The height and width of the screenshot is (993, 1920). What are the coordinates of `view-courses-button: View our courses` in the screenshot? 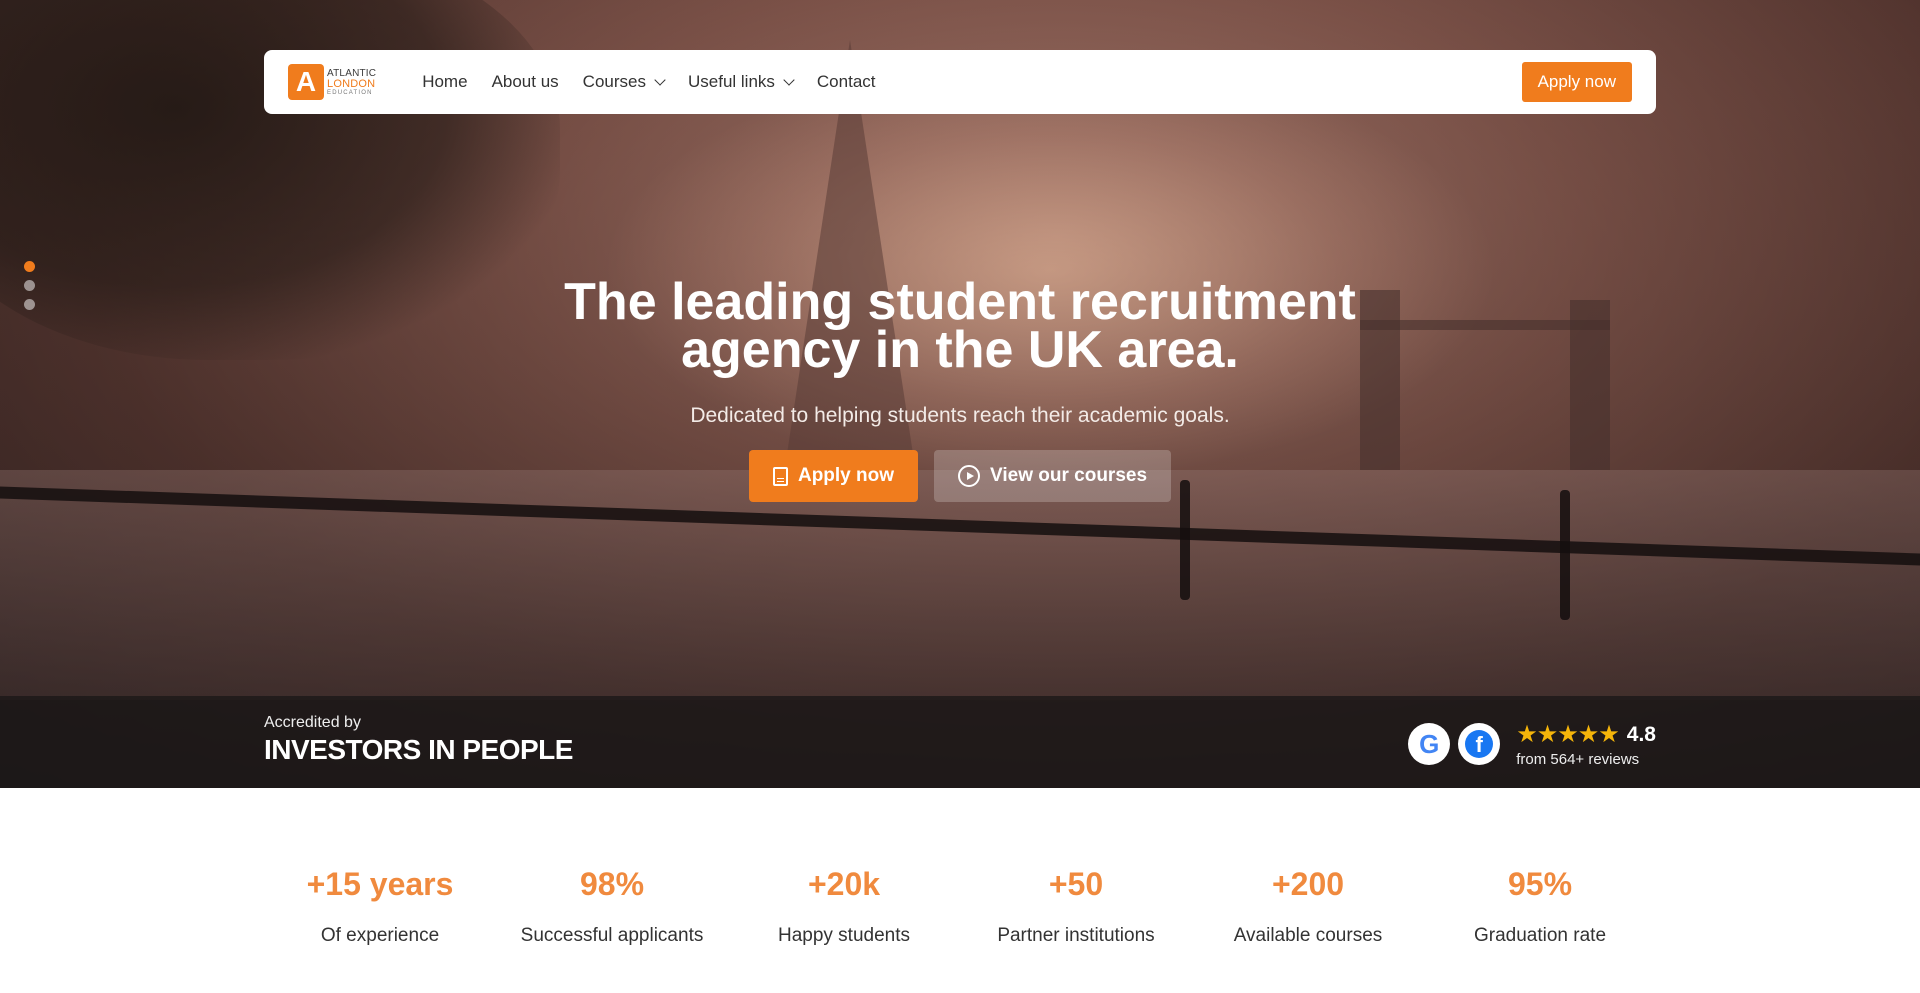 It's located at (1053, 476).